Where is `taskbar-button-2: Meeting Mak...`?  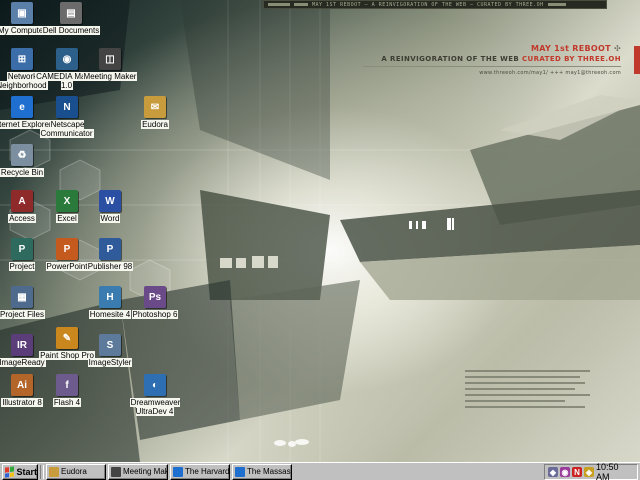
taskbar-button-2: Meeting Mak... is located at coordinates (138, 471).